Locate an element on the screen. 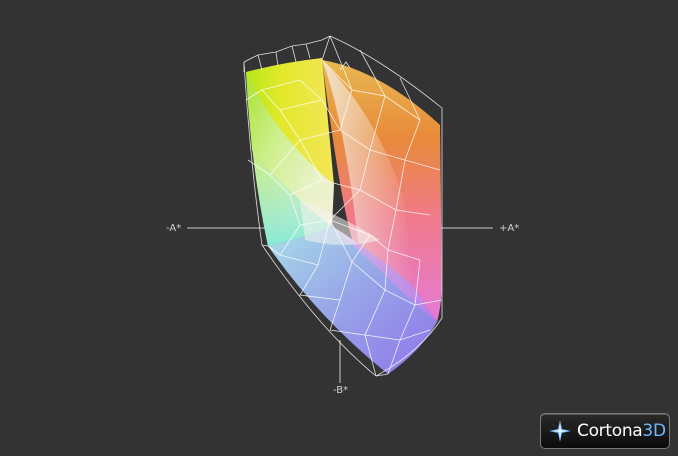  logo-text-main: Cortona is located at coordinates (610, 431).